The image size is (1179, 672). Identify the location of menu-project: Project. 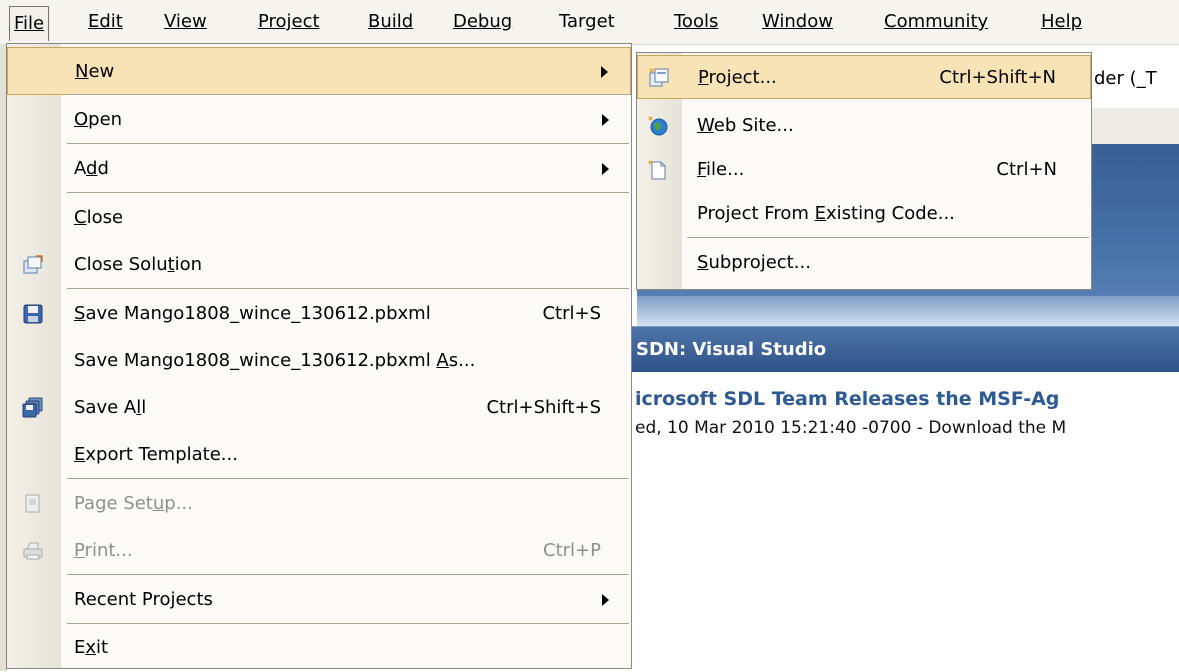
(289, 22).